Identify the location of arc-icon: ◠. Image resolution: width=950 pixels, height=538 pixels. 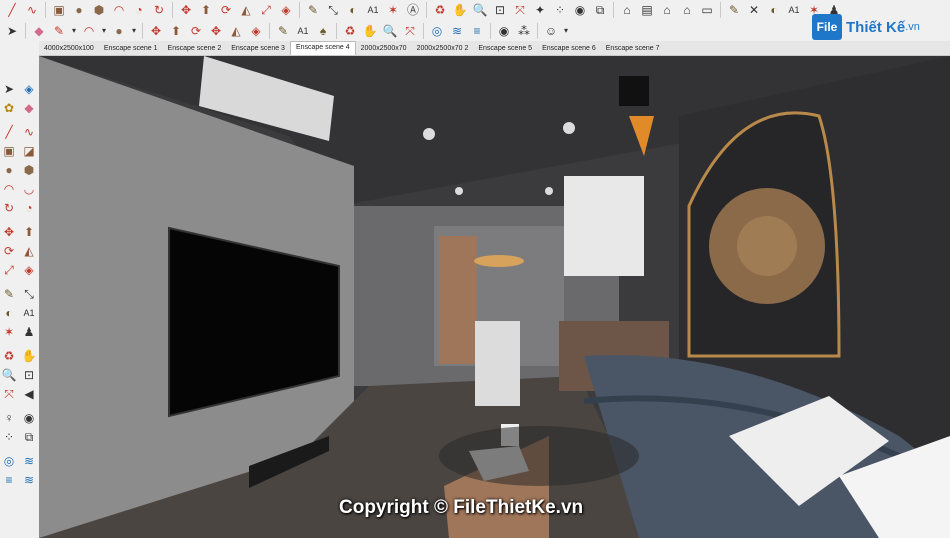
(9, 189).